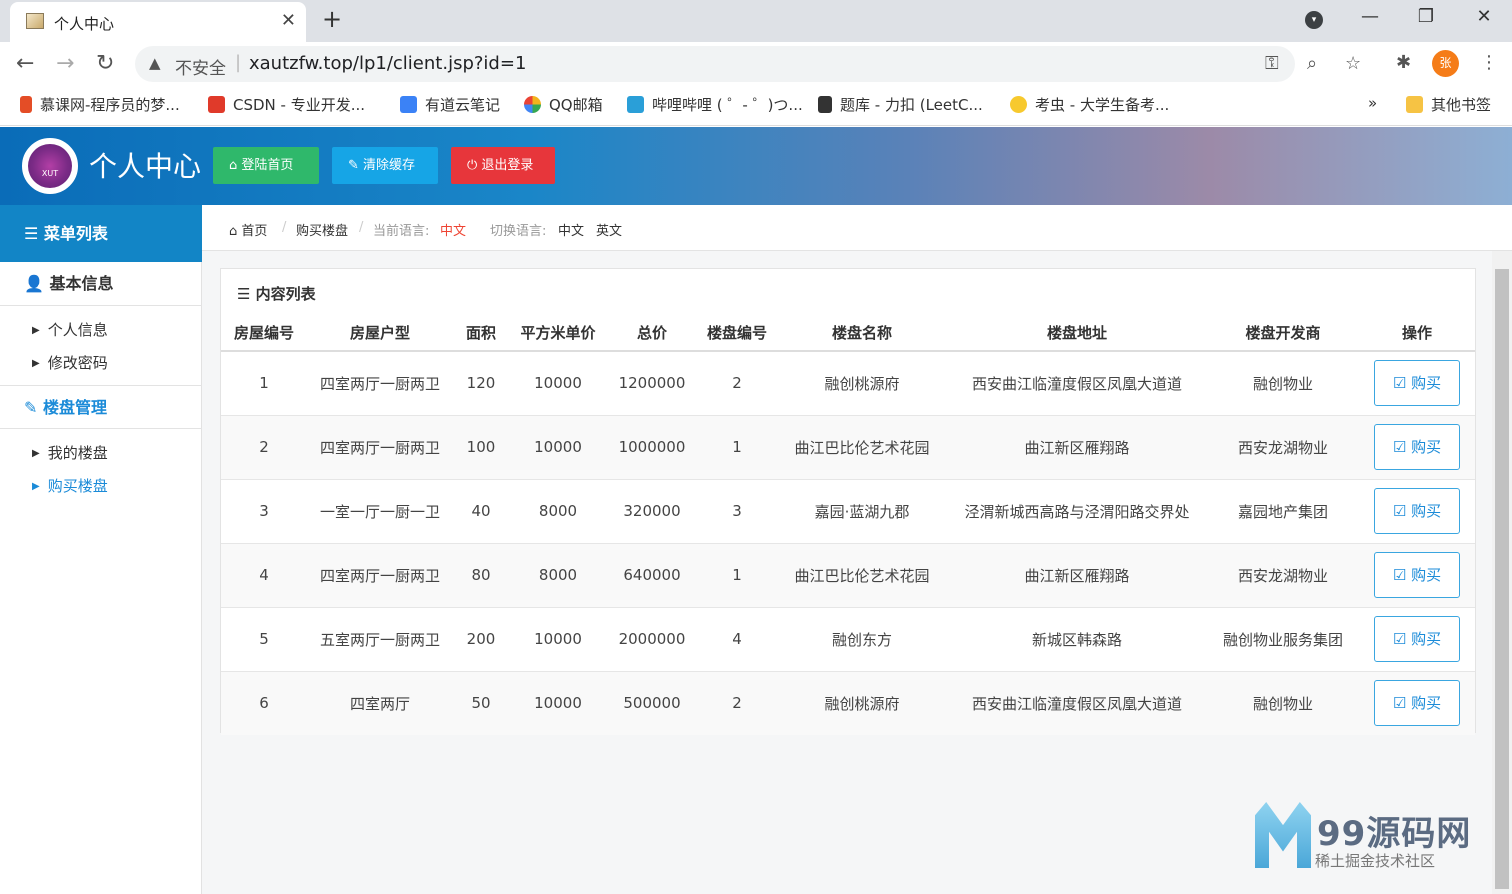 This screenshot has width=1512, height=894. Describe the element at coordinates (652, 382) in the screenshot. I see `cell-total-price: 1200000` at that location.